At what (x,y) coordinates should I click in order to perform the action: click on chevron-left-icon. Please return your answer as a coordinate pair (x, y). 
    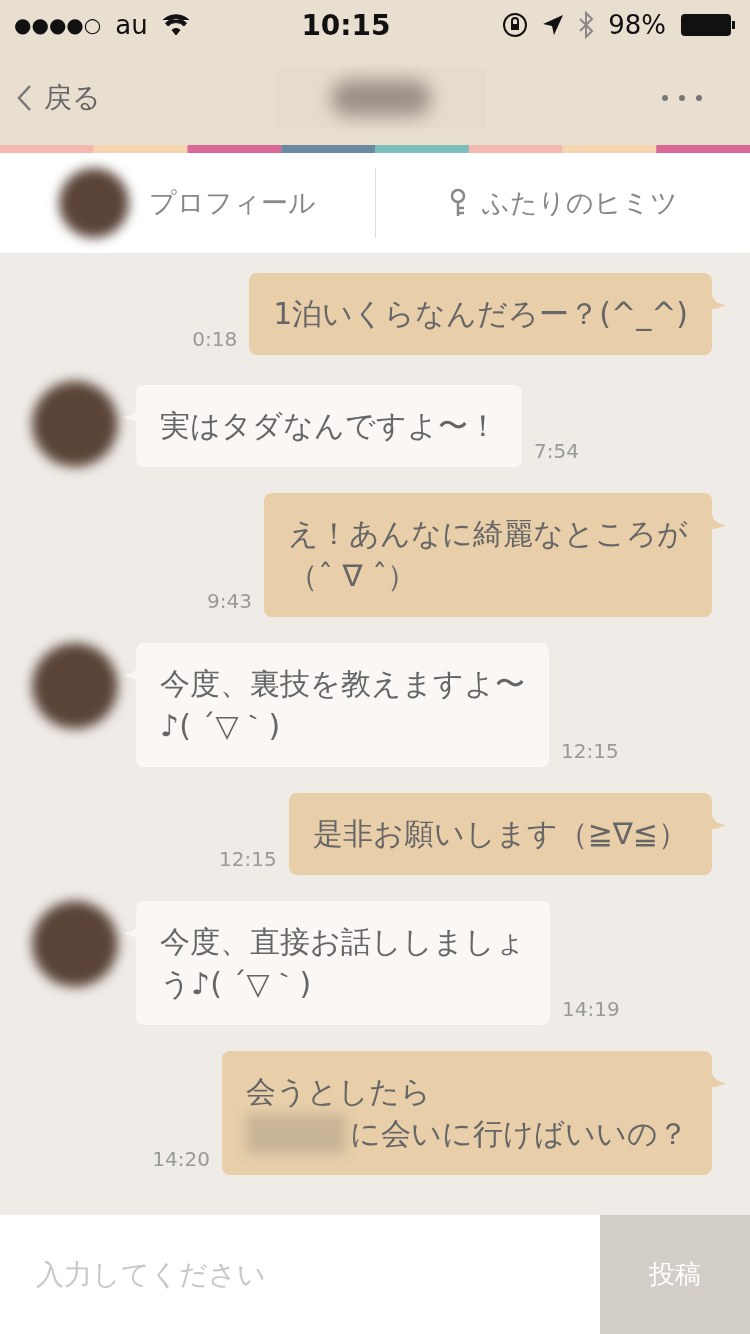
    Looking at the image, I should click on (24, 97).